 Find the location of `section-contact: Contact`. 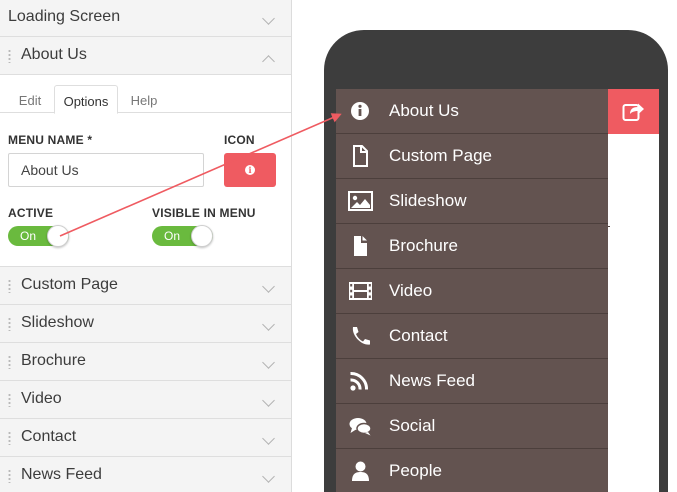

section-contact: Contact is located at coordinates (145, 438).